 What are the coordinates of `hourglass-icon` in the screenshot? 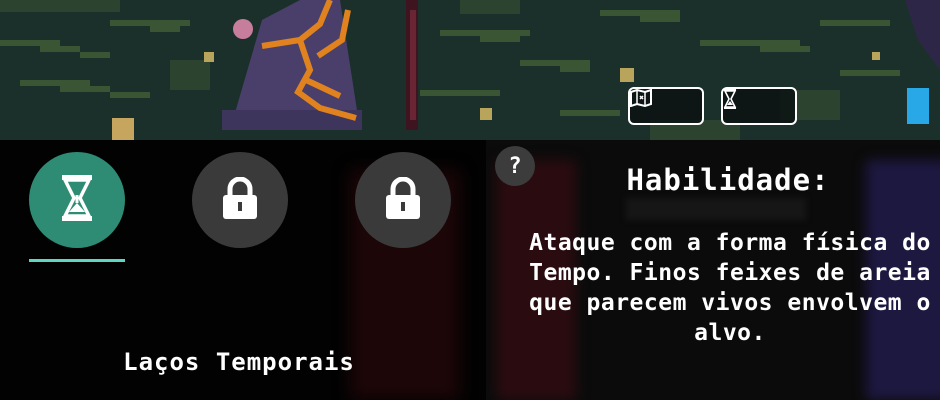 It's located at (77, 200).